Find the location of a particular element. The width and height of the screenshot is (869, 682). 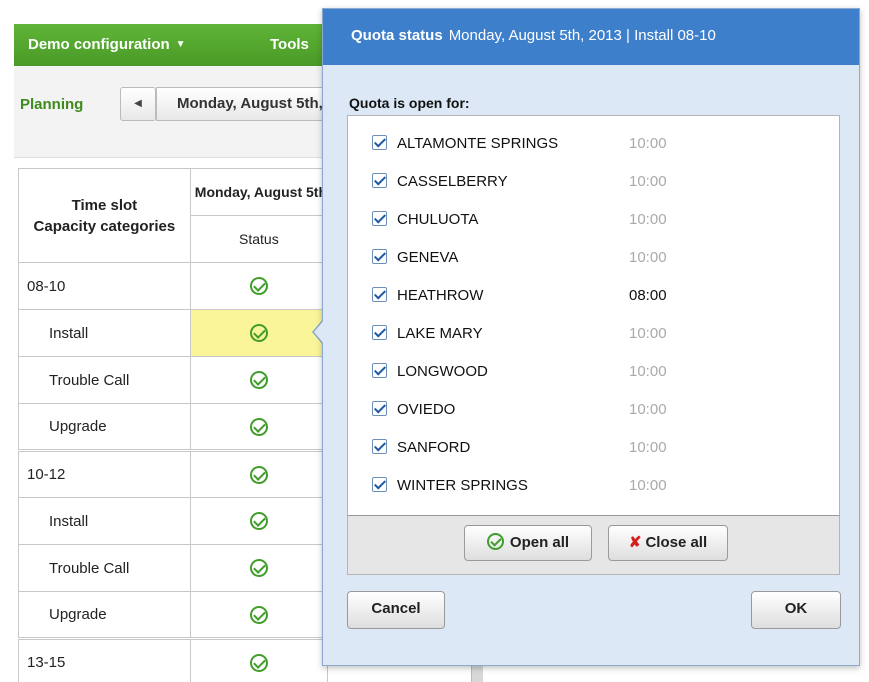

close-all-label: Close all is located at coordinates (676, 542).